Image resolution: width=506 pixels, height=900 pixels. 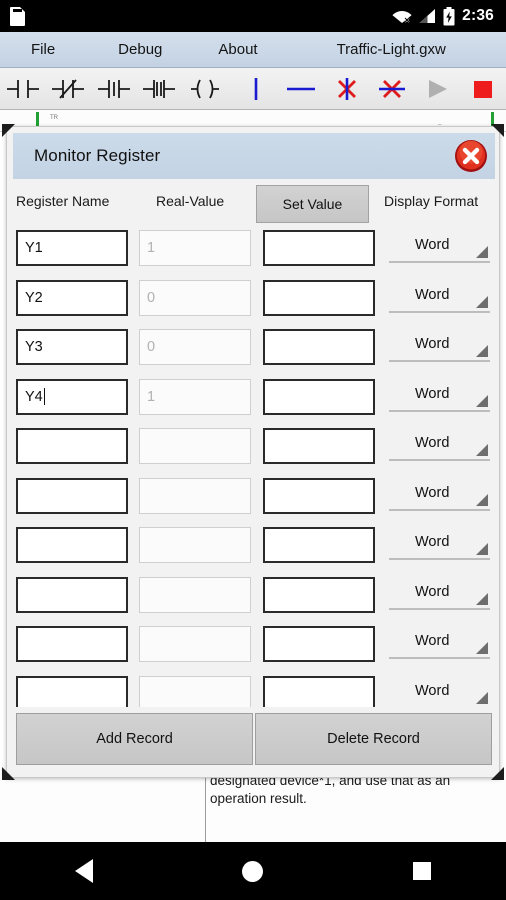 I want to click on status-bar-left, so click(x=17, y=16).